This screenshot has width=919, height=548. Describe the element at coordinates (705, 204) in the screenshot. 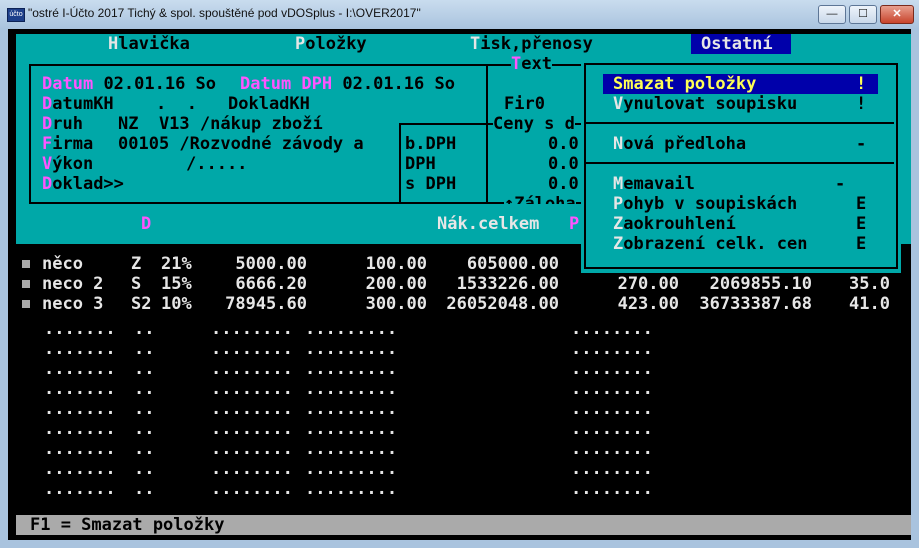

I see `menu-item-pohyb-v-soupiskach: Pohyb v soupiskách` at that location.